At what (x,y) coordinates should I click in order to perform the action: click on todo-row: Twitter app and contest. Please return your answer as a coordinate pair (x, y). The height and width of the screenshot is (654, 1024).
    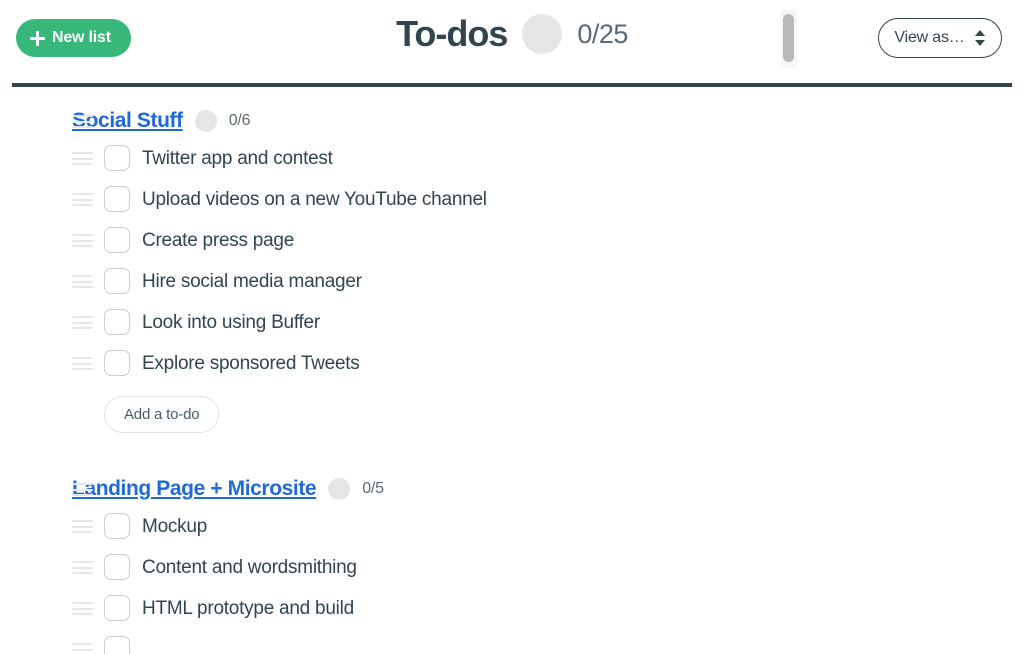
    Looking at the image, I should click on (512, 158).